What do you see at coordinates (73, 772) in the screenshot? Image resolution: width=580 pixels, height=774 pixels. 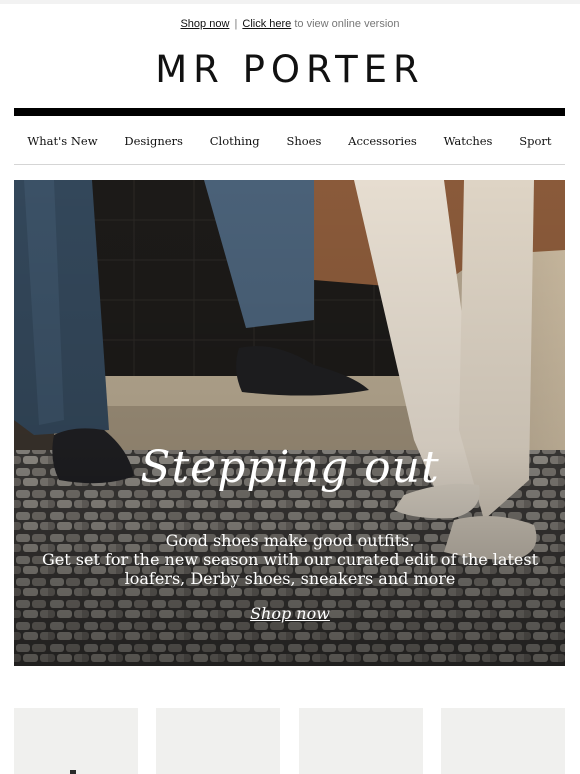 I see `product-image` at bounding box center [73, 772].